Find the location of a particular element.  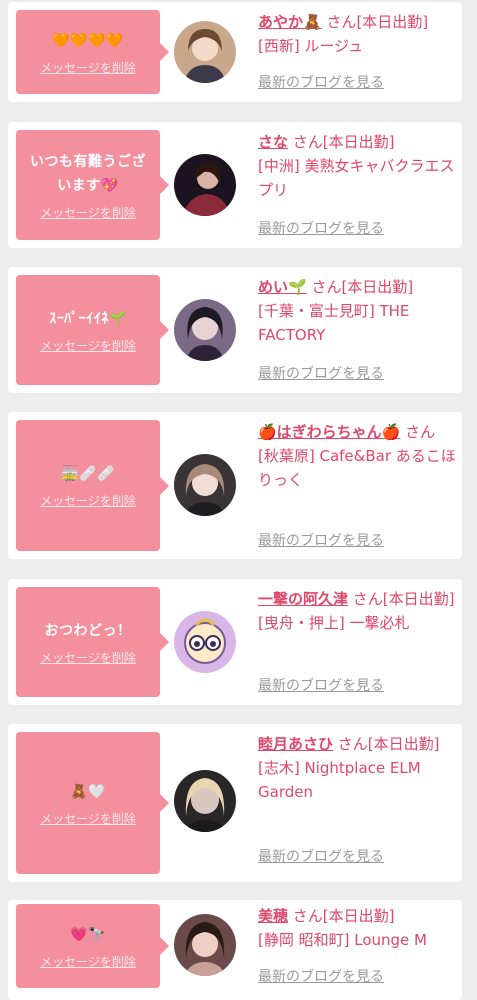

profile-name-link: 美穂 is located at coordinates (273, 916).